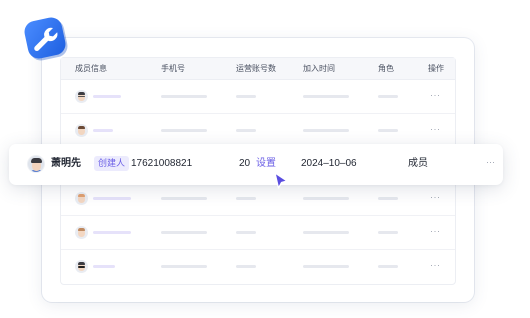 This screenshot has width=530, height=318. I want to click on member-role: 成员, so click(418, 163).